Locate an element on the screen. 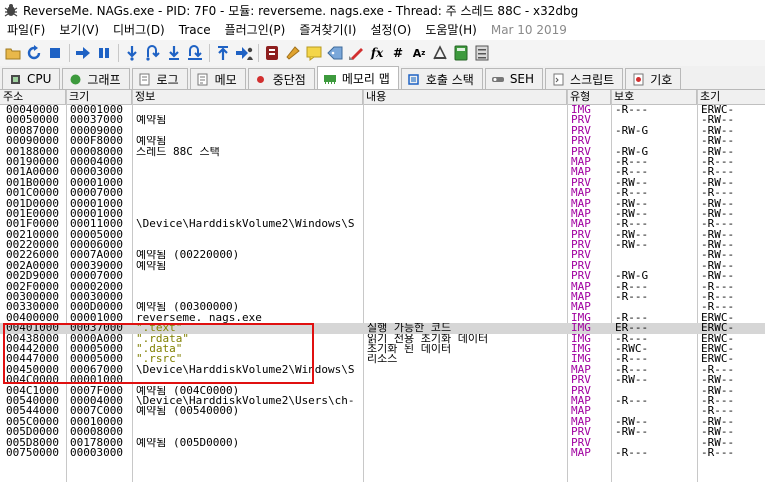  table-row: 00220000 00006000 PRV -RW-- -RW-- is located at coordinates (382, 245).